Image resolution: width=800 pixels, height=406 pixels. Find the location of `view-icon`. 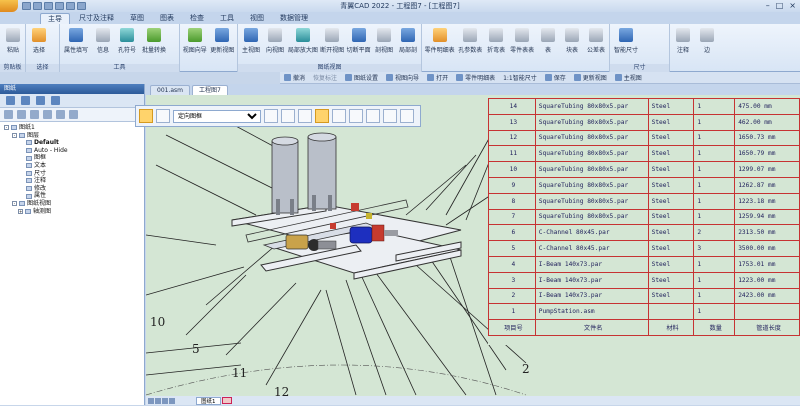

view-icon is located at coordinates (55, 100).